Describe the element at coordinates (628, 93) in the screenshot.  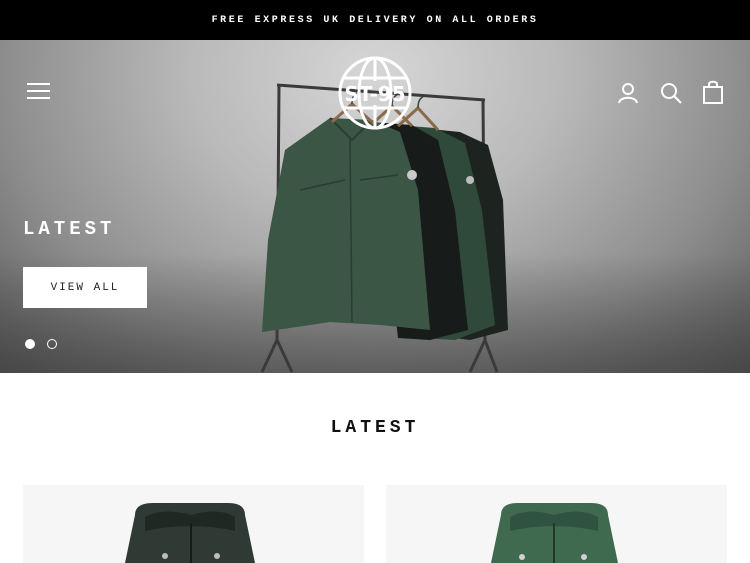
I see `account-icon` at that location.